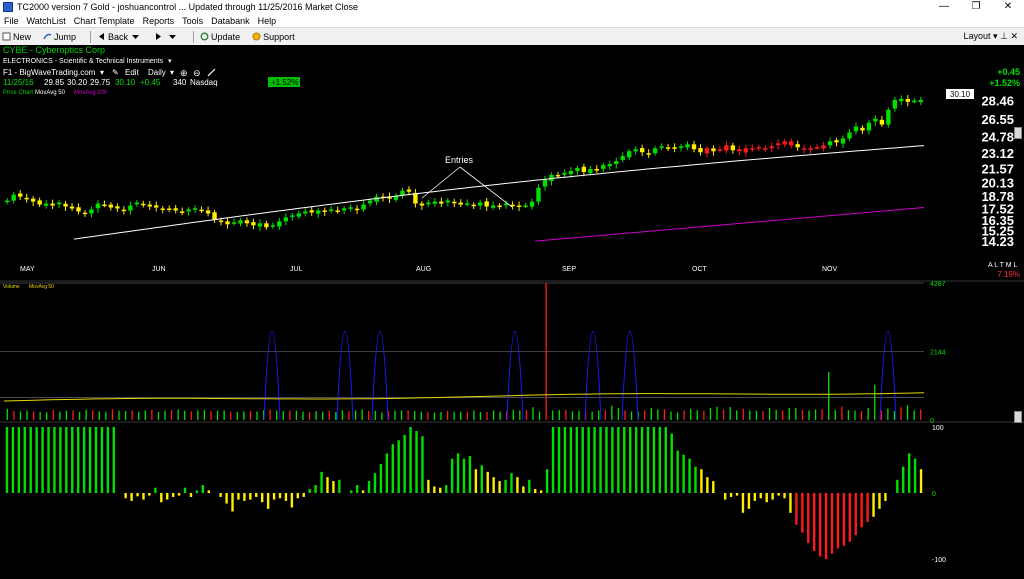 Image resolution: width=1024 pixels, height=579 pixels. What do you see at coordinates (211, 72) in the screenshot?
I see `draw-tool-icon` at bounding box center [211, 72].